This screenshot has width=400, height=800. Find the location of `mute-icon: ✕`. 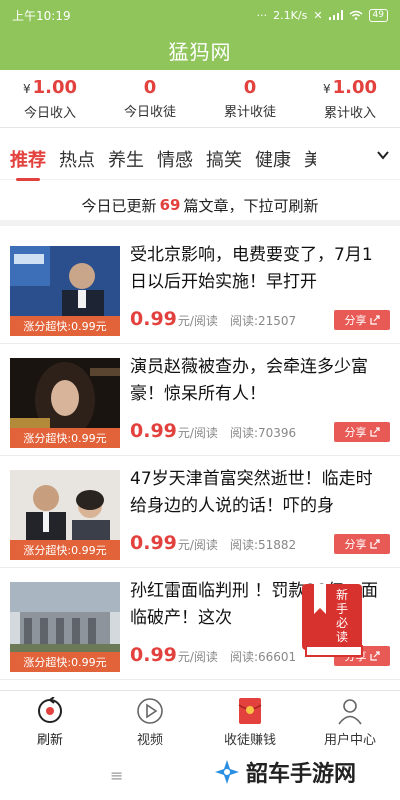

mute-icon: ✕ is located at coordinates (318, 15).